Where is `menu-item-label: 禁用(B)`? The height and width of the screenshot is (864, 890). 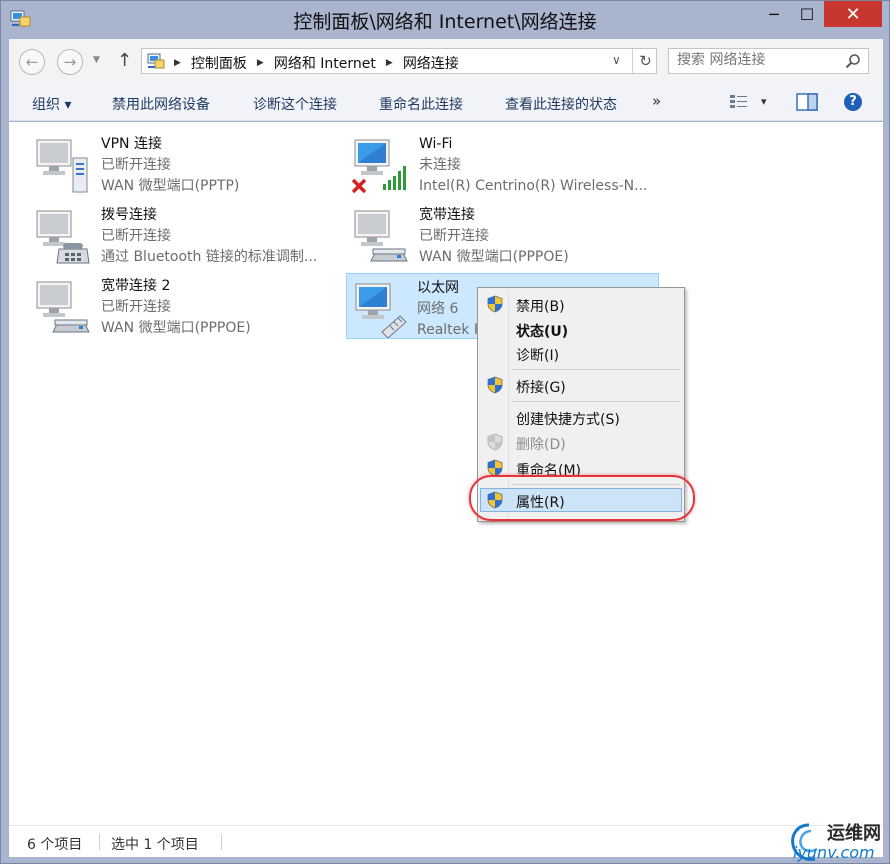
menu-item-label: 禁用(B) is located at coordinates (540, 307).